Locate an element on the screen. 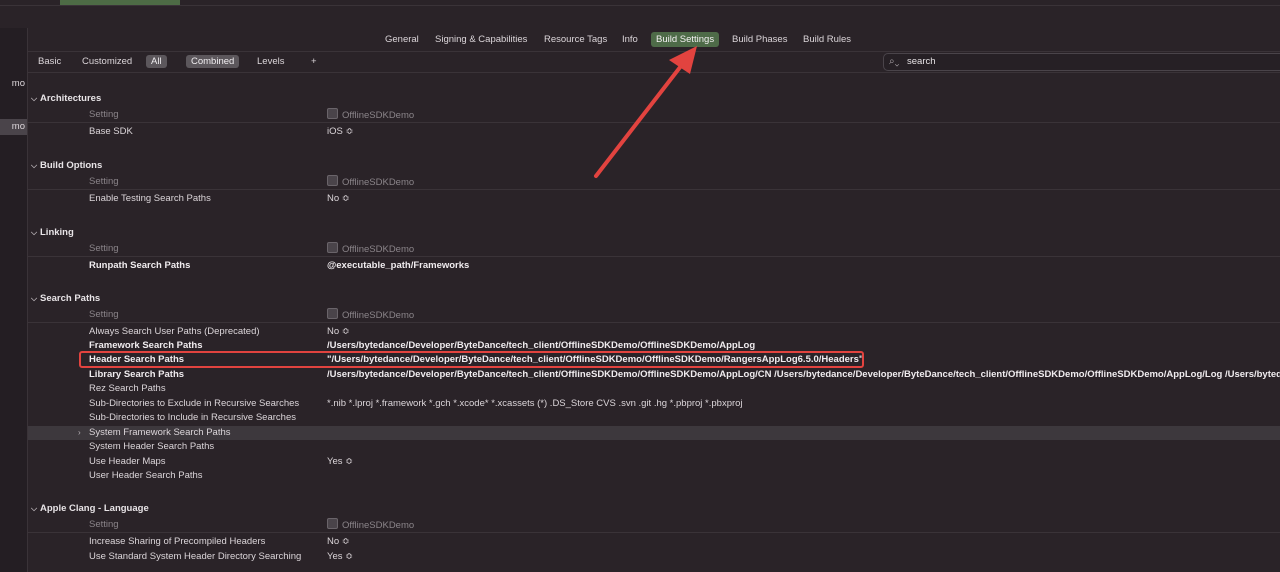 This screenshot has height=572, width=1280. setting-name: Enable Testing Search Paths is located at coordinates (150, 198).